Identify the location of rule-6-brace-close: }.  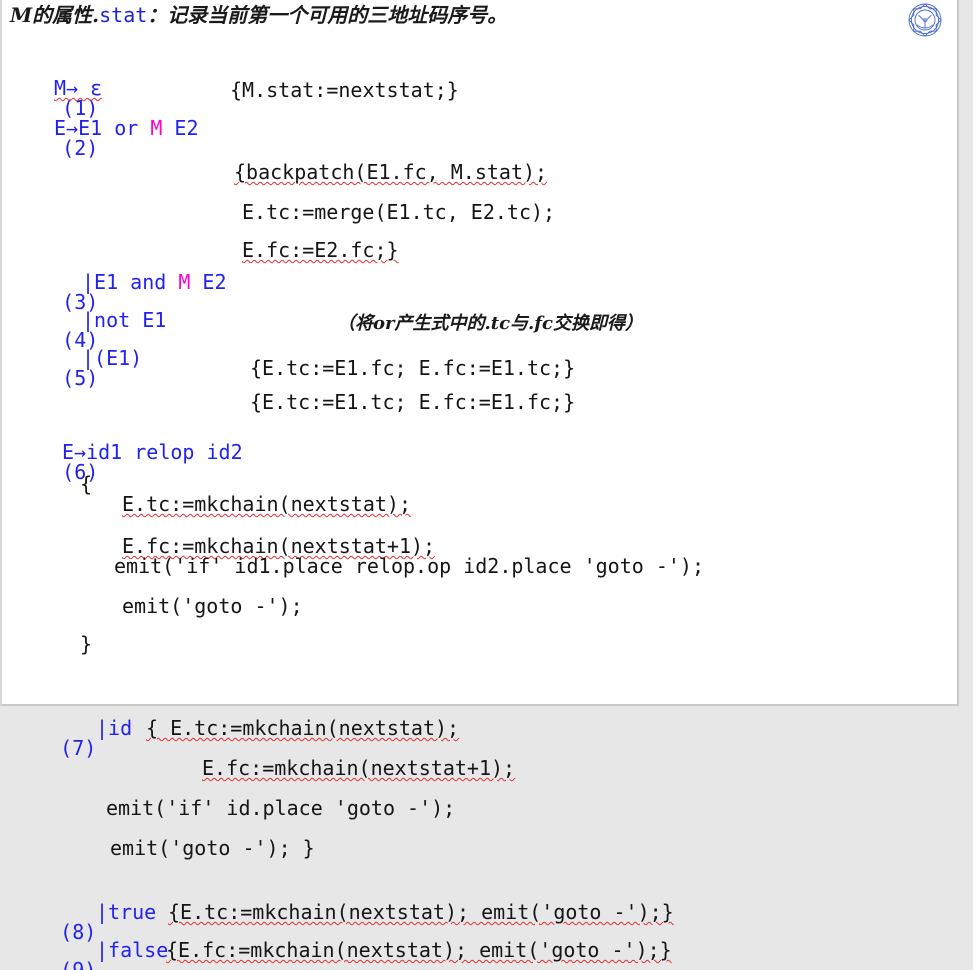
(86, 644).